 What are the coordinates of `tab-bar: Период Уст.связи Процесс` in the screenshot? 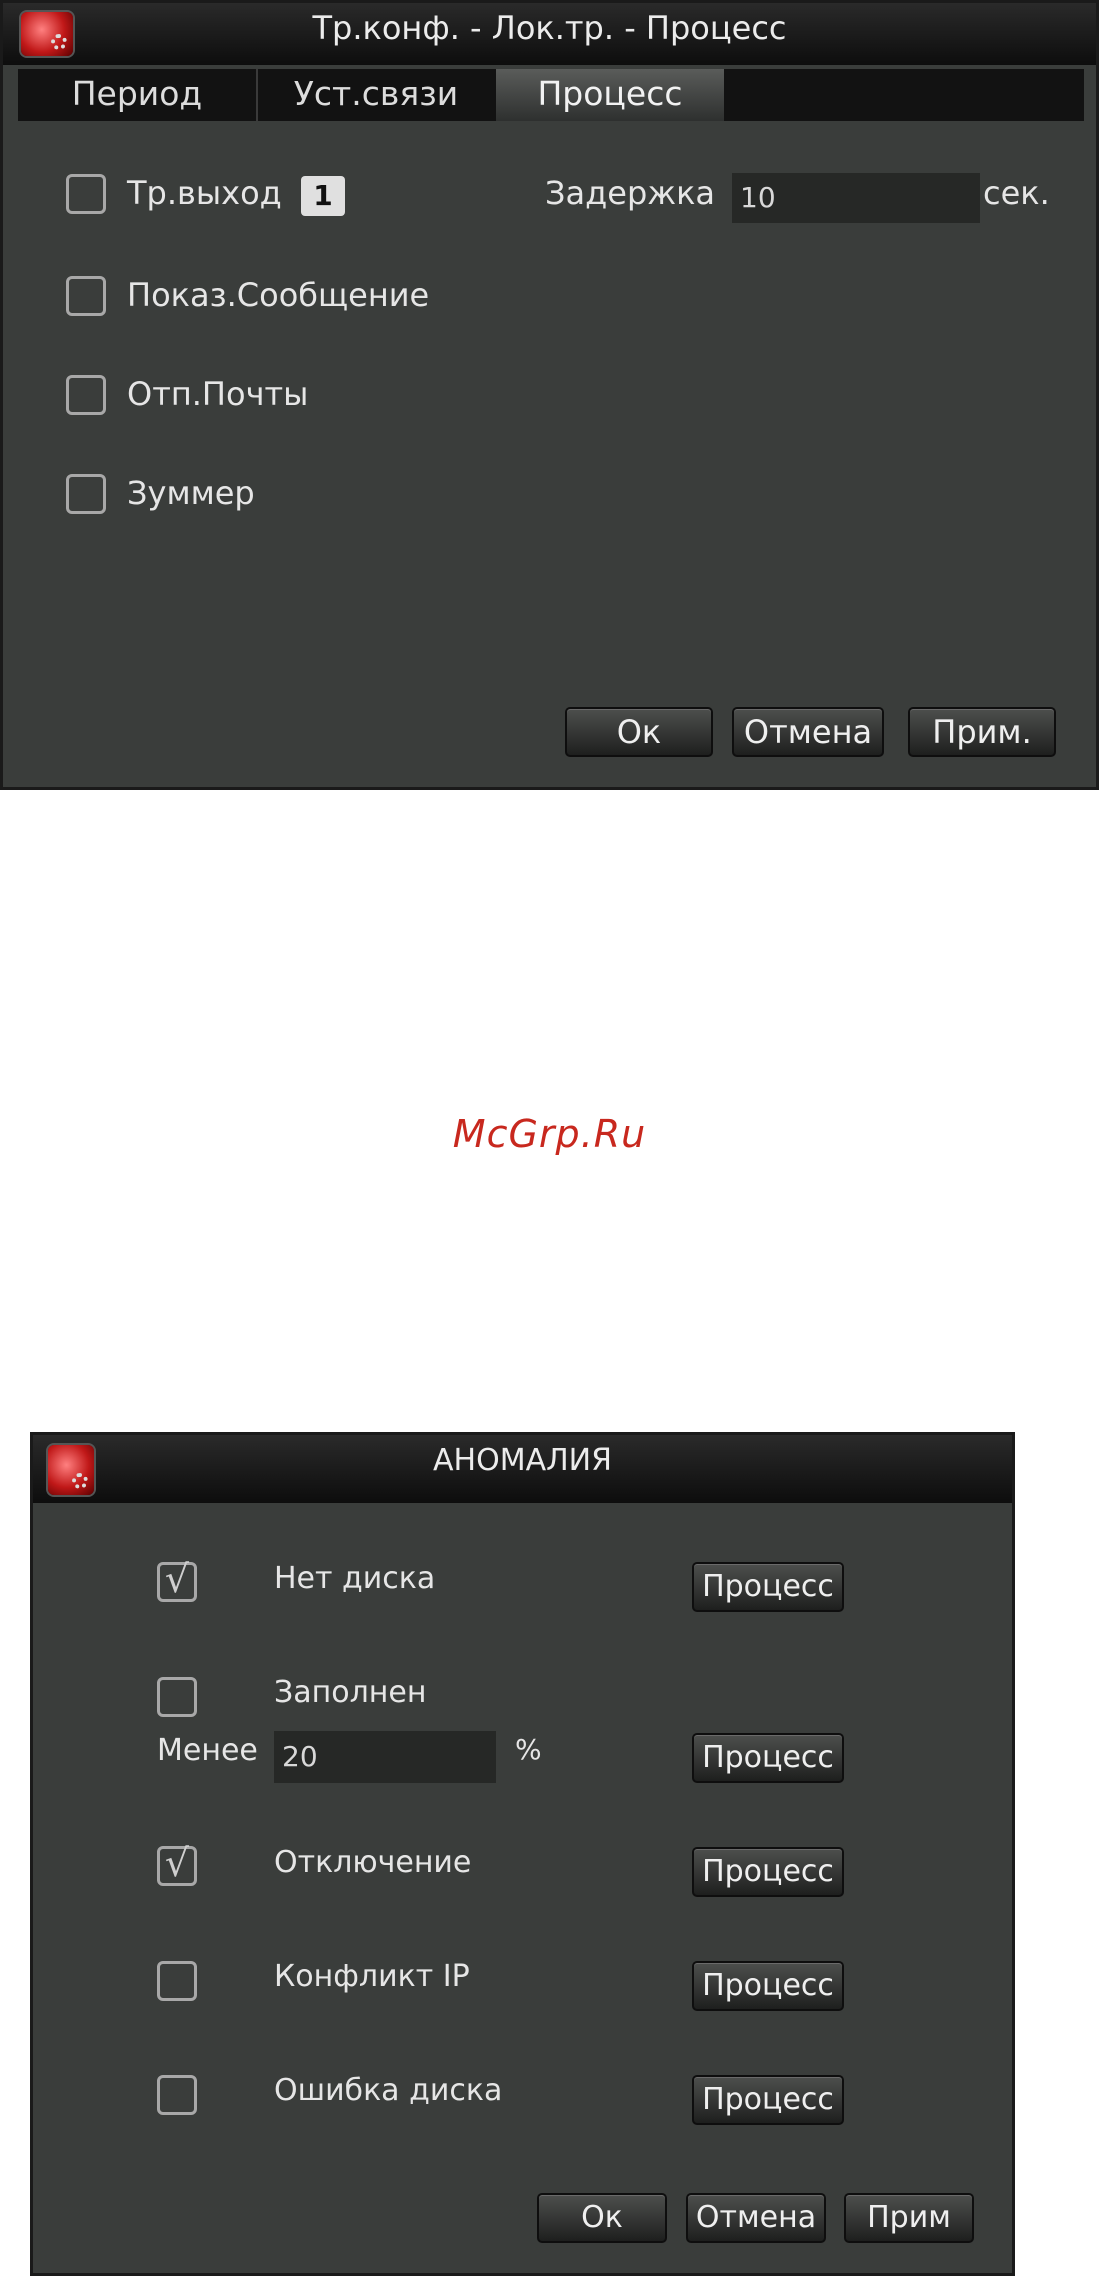 It's located at (551, 95).